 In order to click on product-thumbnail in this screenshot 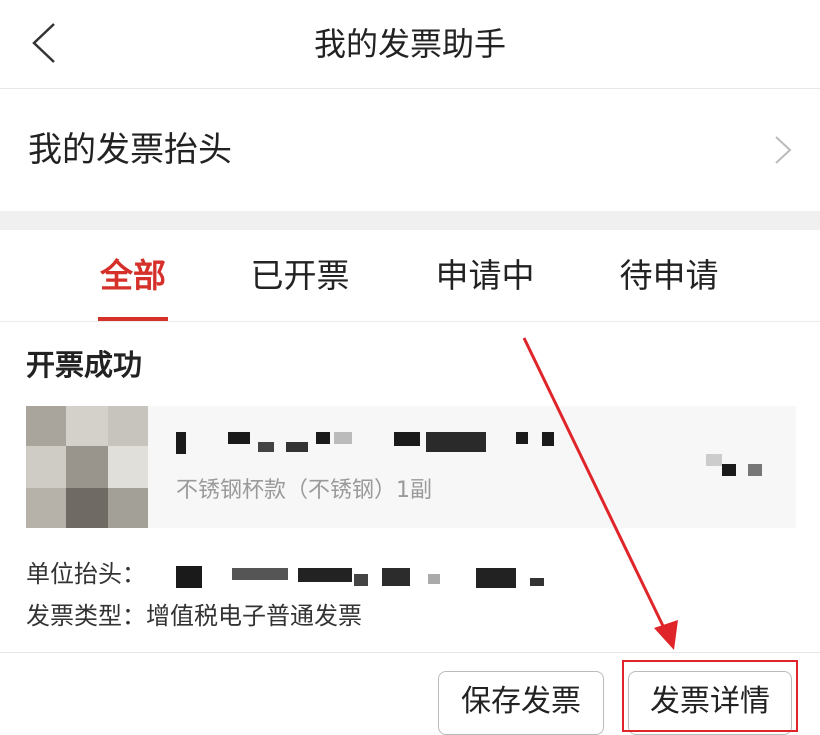, I will do `click(87, 467)`.